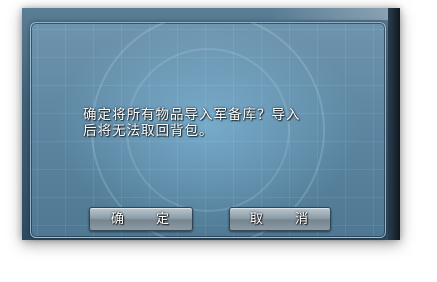 This screenshot has width=437, height=282. I want to click on confirm-button-label: 确 定, so click(147, 219).